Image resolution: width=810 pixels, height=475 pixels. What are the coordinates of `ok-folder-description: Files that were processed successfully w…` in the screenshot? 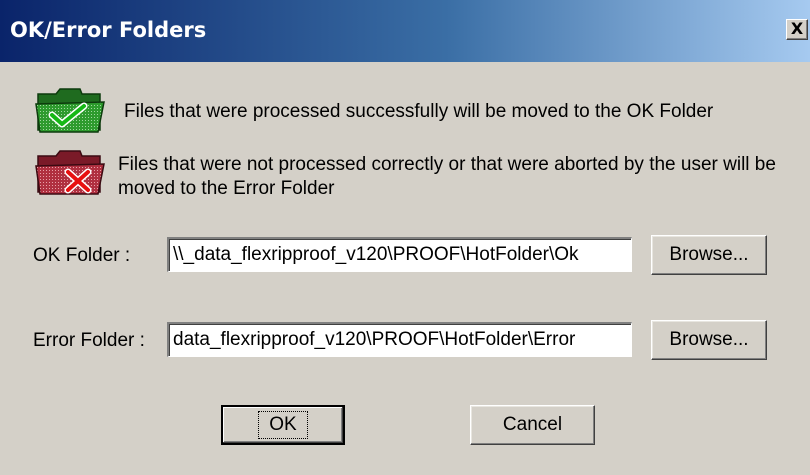 It's located at (419, 111).